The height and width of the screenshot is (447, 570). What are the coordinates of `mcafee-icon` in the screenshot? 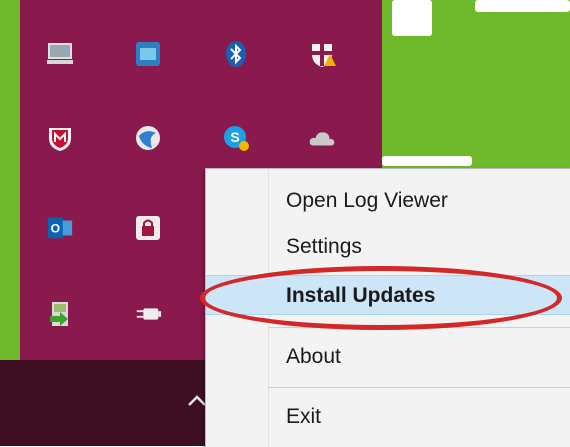 It's located at (60, 138).